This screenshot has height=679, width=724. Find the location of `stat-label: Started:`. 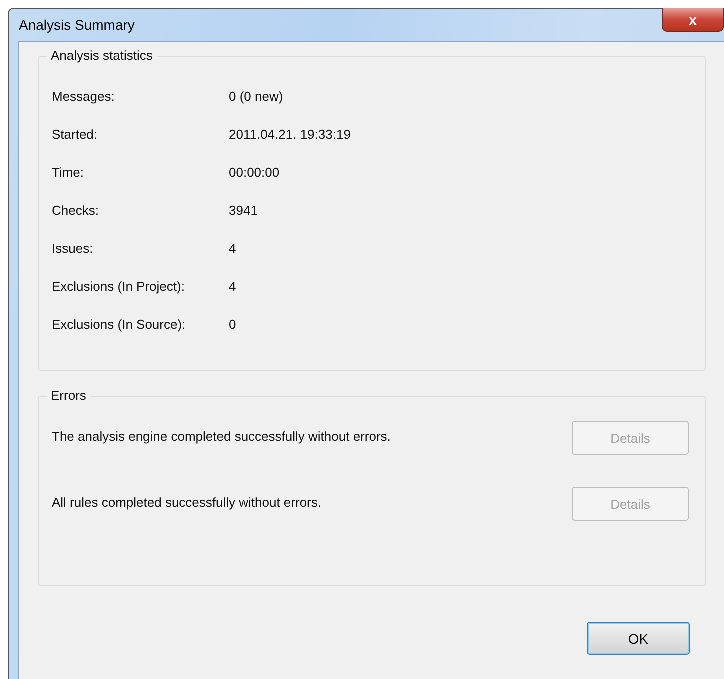

stat-label: Started: is located at coordinates (75, 134).